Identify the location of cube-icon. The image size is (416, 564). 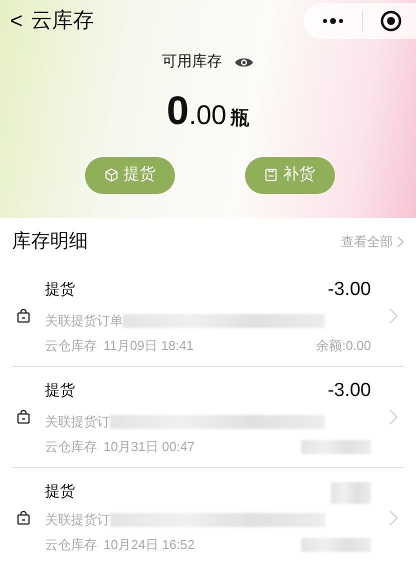
(111, 175).